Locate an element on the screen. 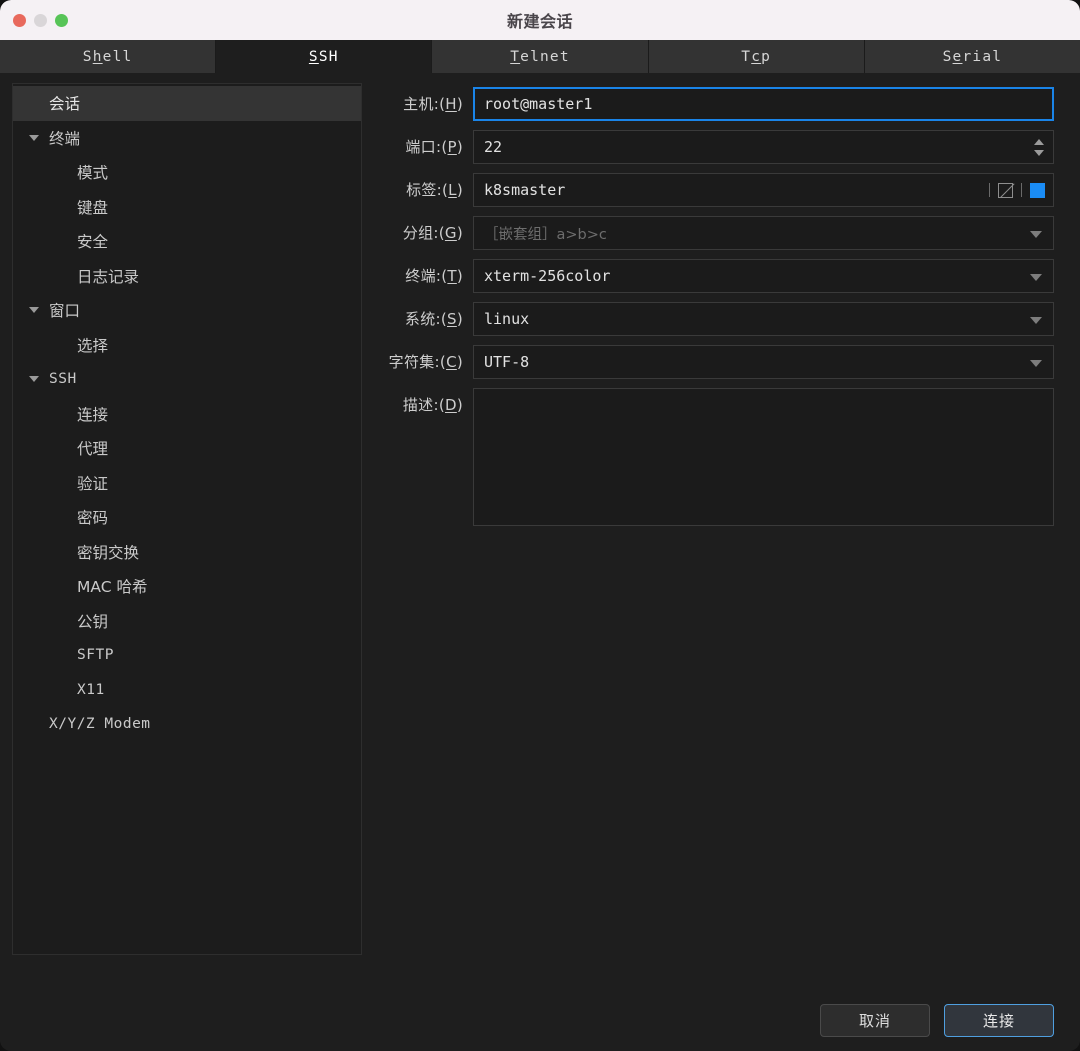 This screenshot has width=1080, height=1051. sidebar-item-11: 验证 is located at coordinates (187, 483).